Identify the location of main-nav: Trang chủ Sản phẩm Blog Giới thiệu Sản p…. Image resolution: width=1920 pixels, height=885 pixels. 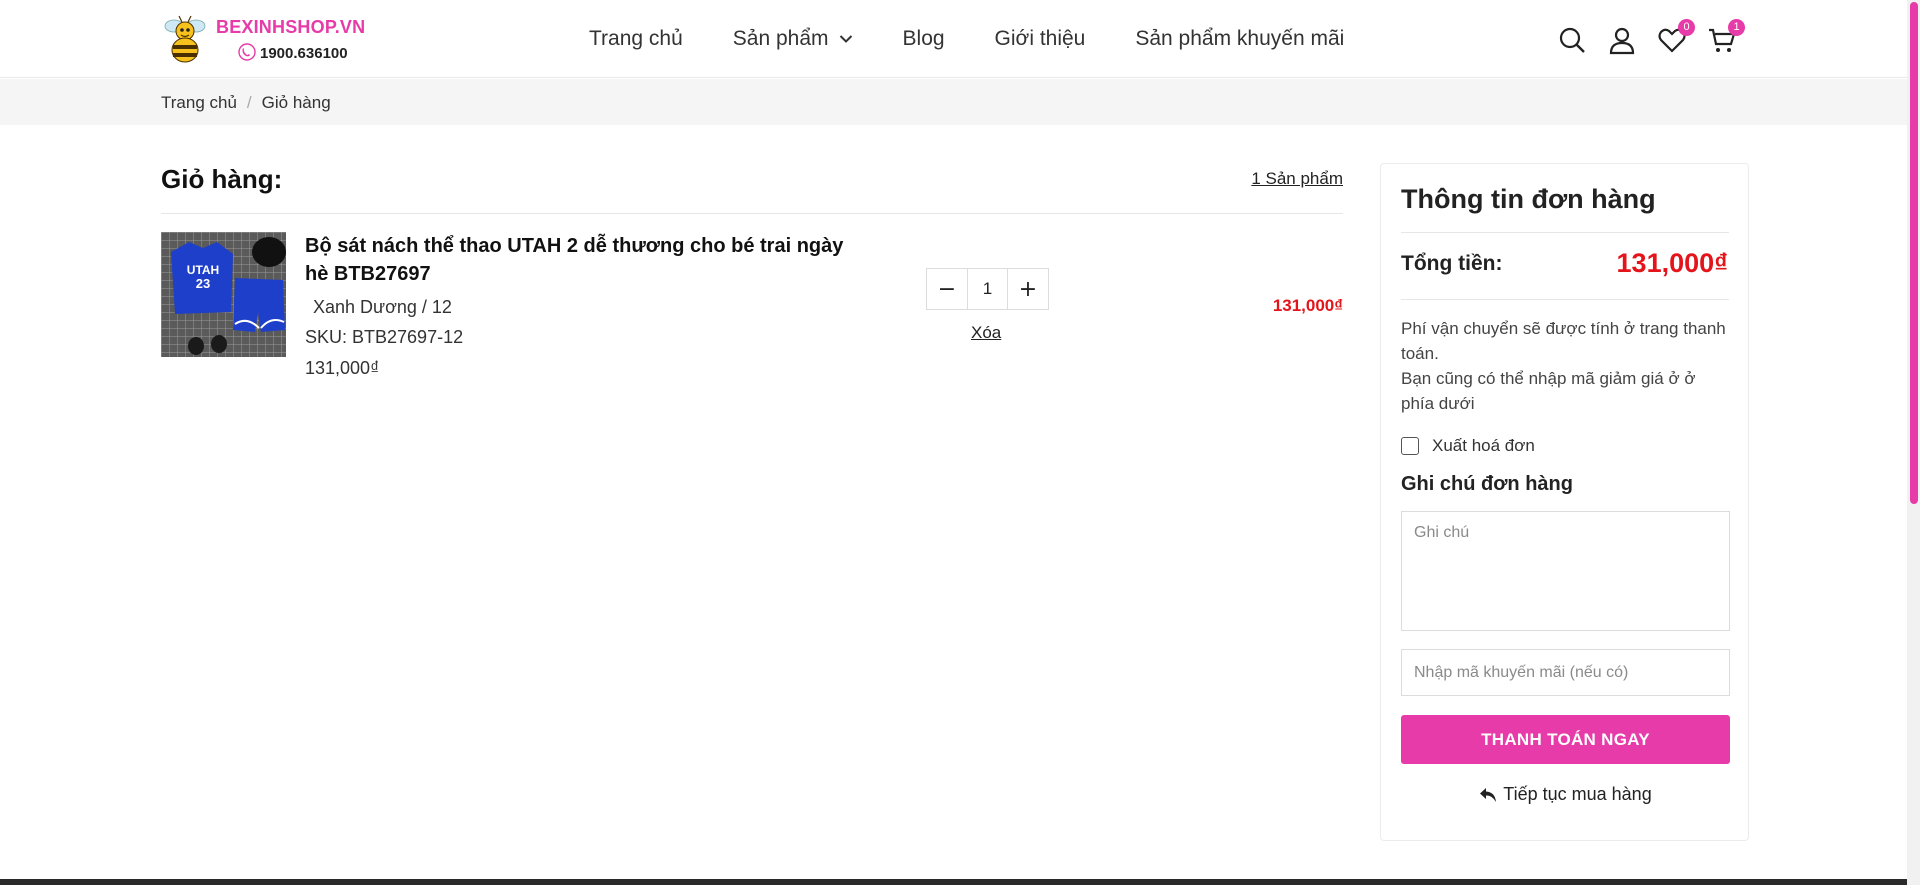
(991, 39).